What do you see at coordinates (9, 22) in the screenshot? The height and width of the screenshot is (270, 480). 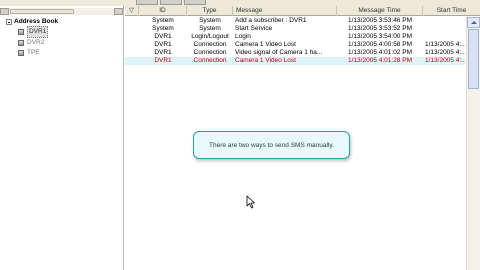 I see `collapse-icon` at bounding box center [9, 22].